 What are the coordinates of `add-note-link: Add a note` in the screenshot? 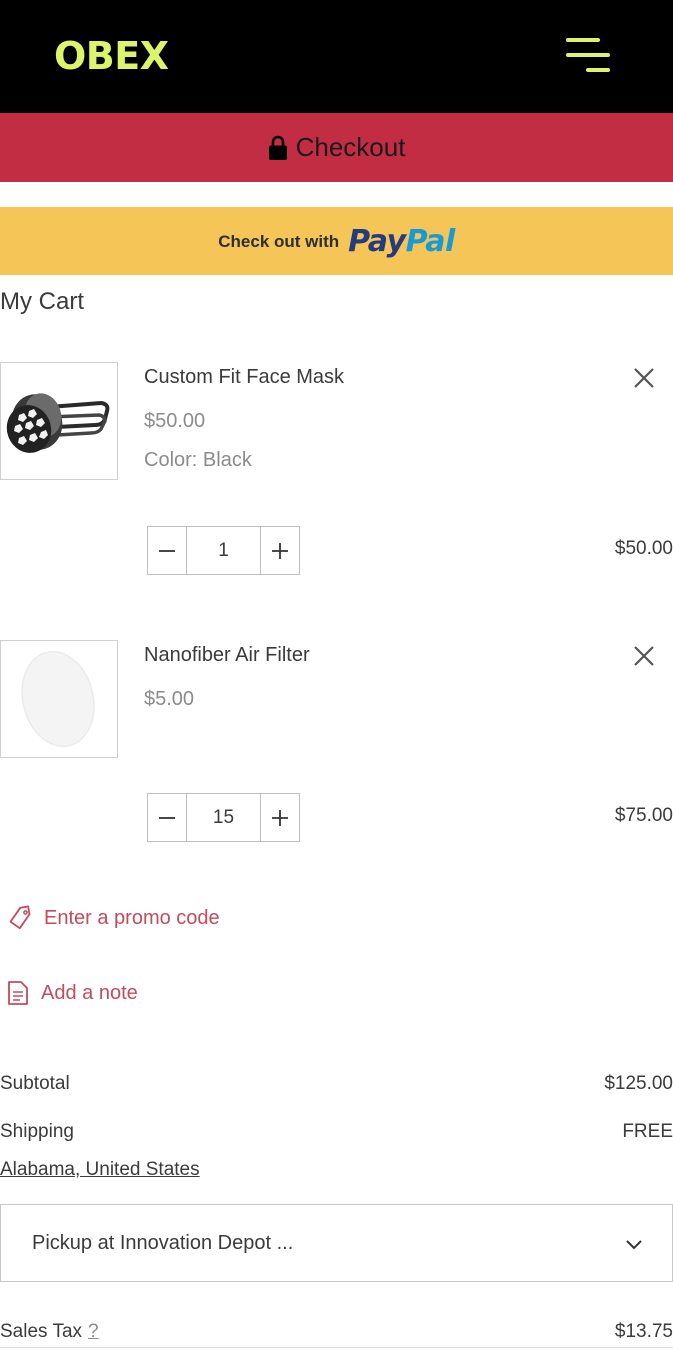 It's located at (69, 993).